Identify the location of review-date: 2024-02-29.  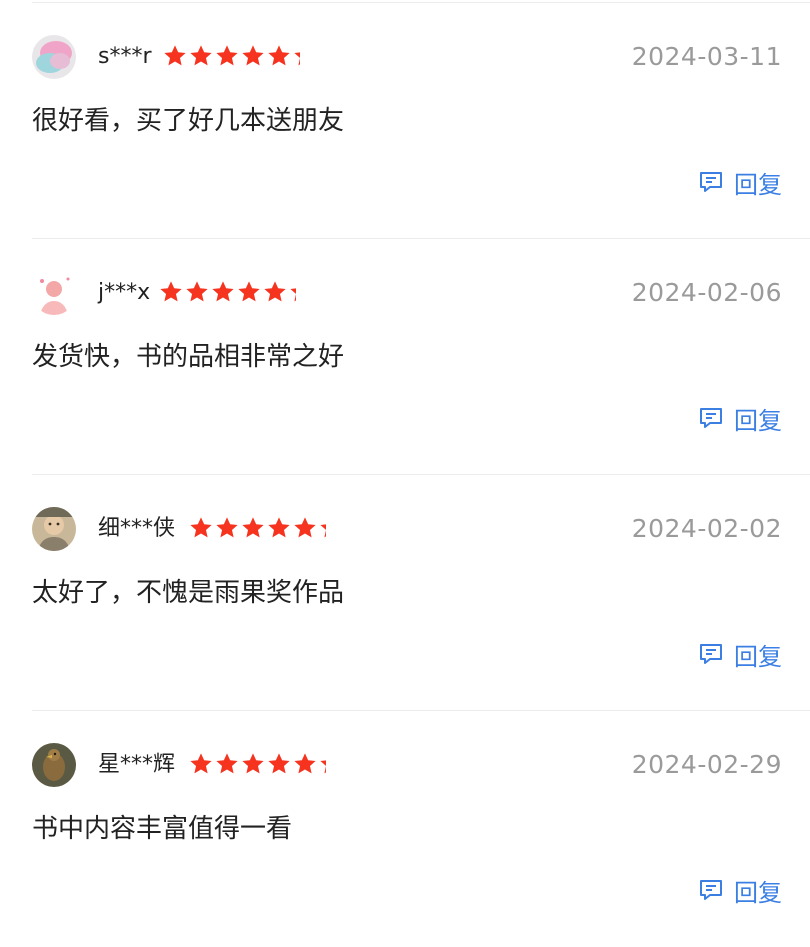
(706, 764).